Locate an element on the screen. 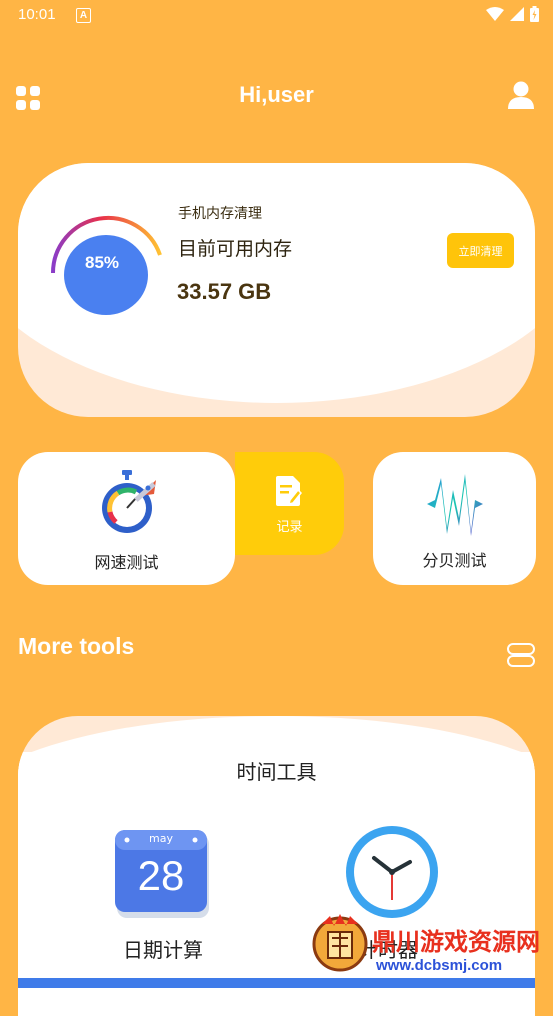 The image size is (553, 1016). decibel-test-label: 分贝测试 is located at coordinates (454, 560).